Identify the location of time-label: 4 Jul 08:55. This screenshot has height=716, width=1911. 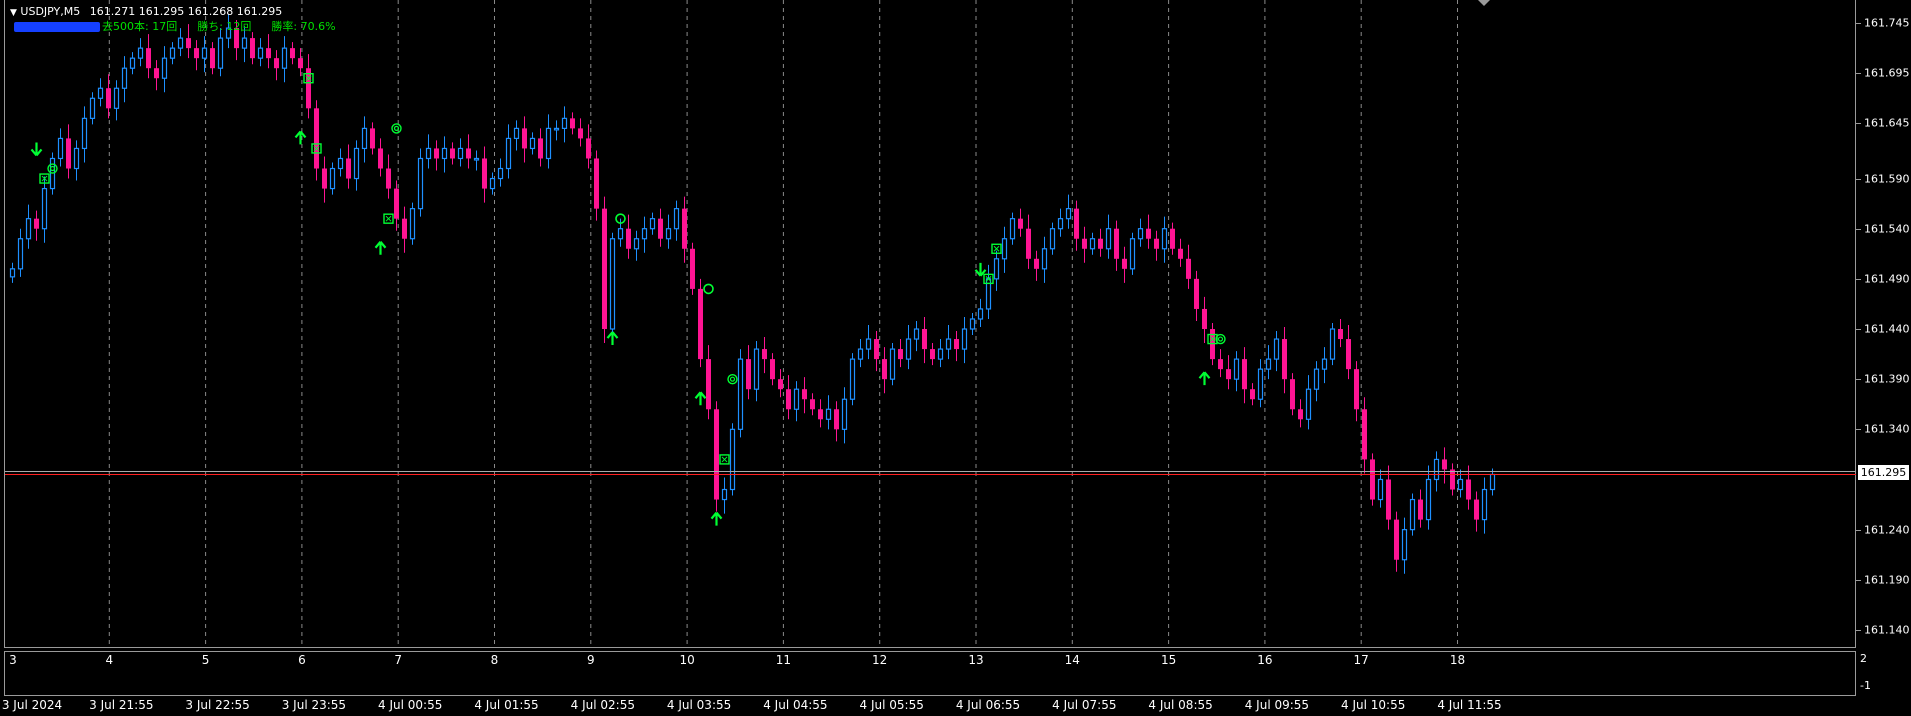
(1180, 705).